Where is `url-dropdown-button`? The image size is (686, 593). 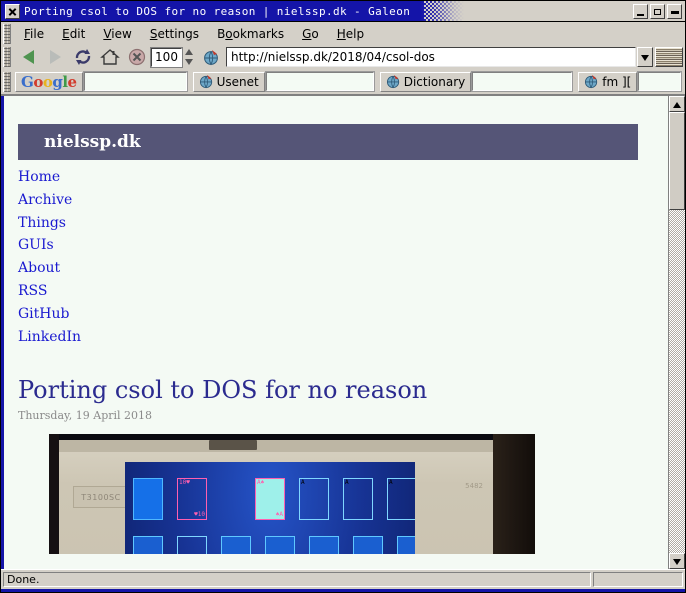 url-dropdown-button is located at coordinates (645, 57).